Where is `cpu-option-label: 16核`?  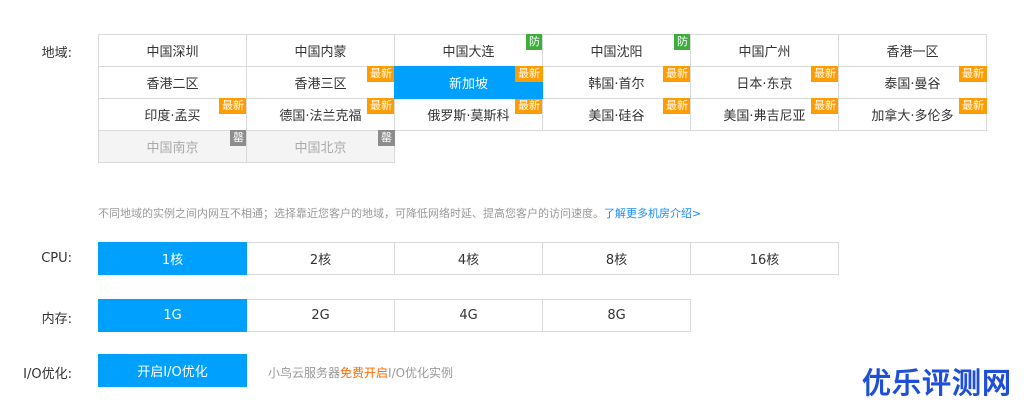 cpu-option-label: 16核 is located at coordinates (764, 260).